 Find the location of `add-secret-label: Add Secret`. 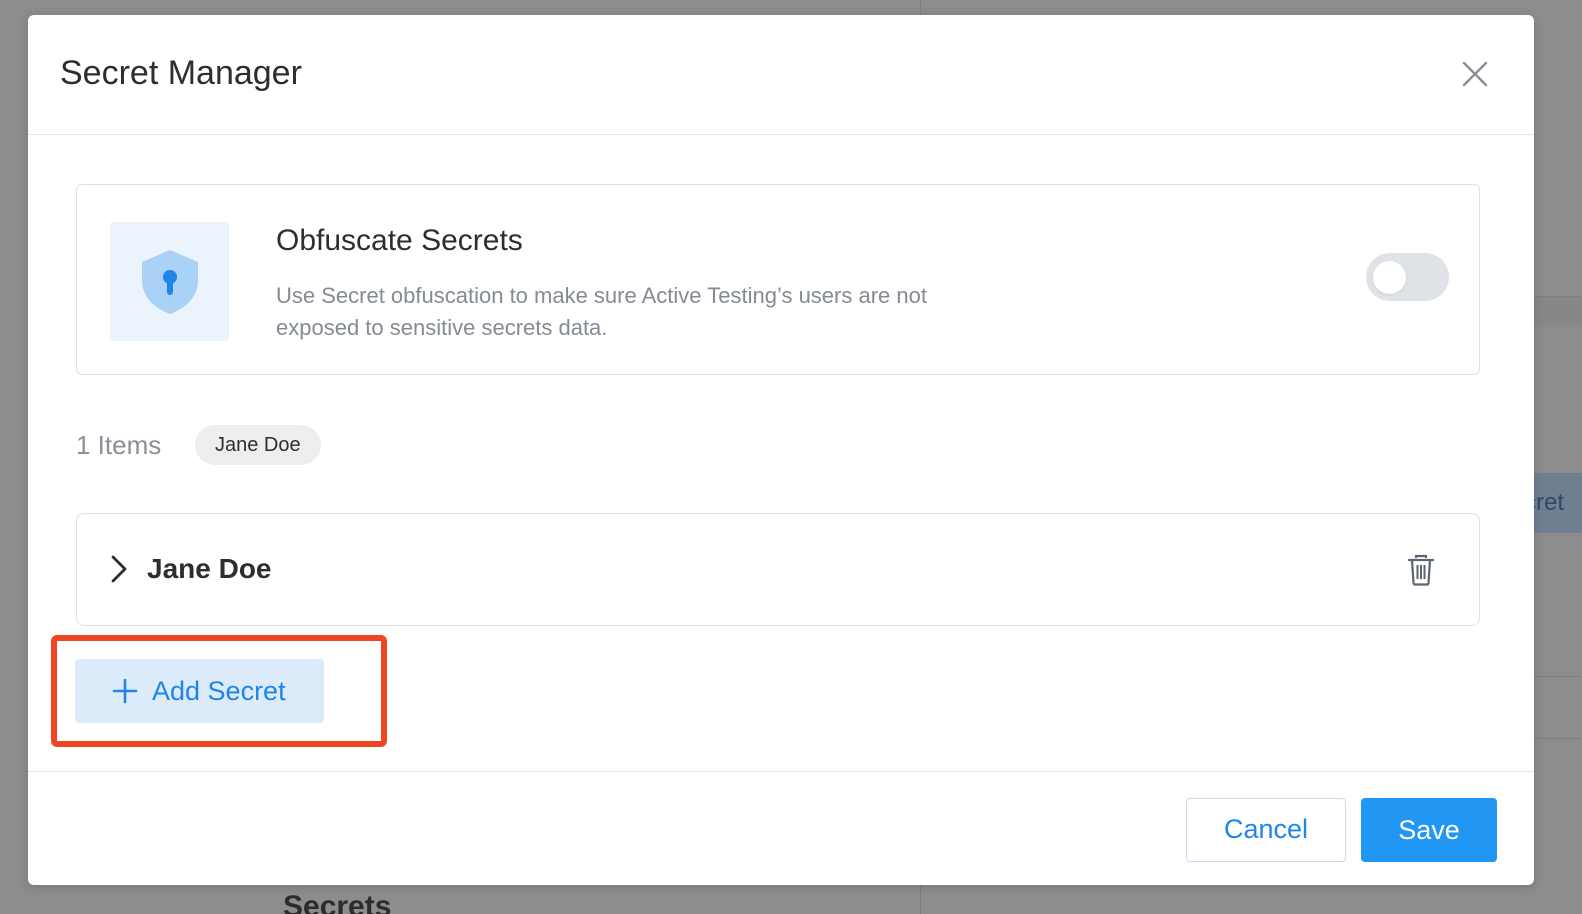

add-secret-label: Add Secret is located at coordinates (219, 691).